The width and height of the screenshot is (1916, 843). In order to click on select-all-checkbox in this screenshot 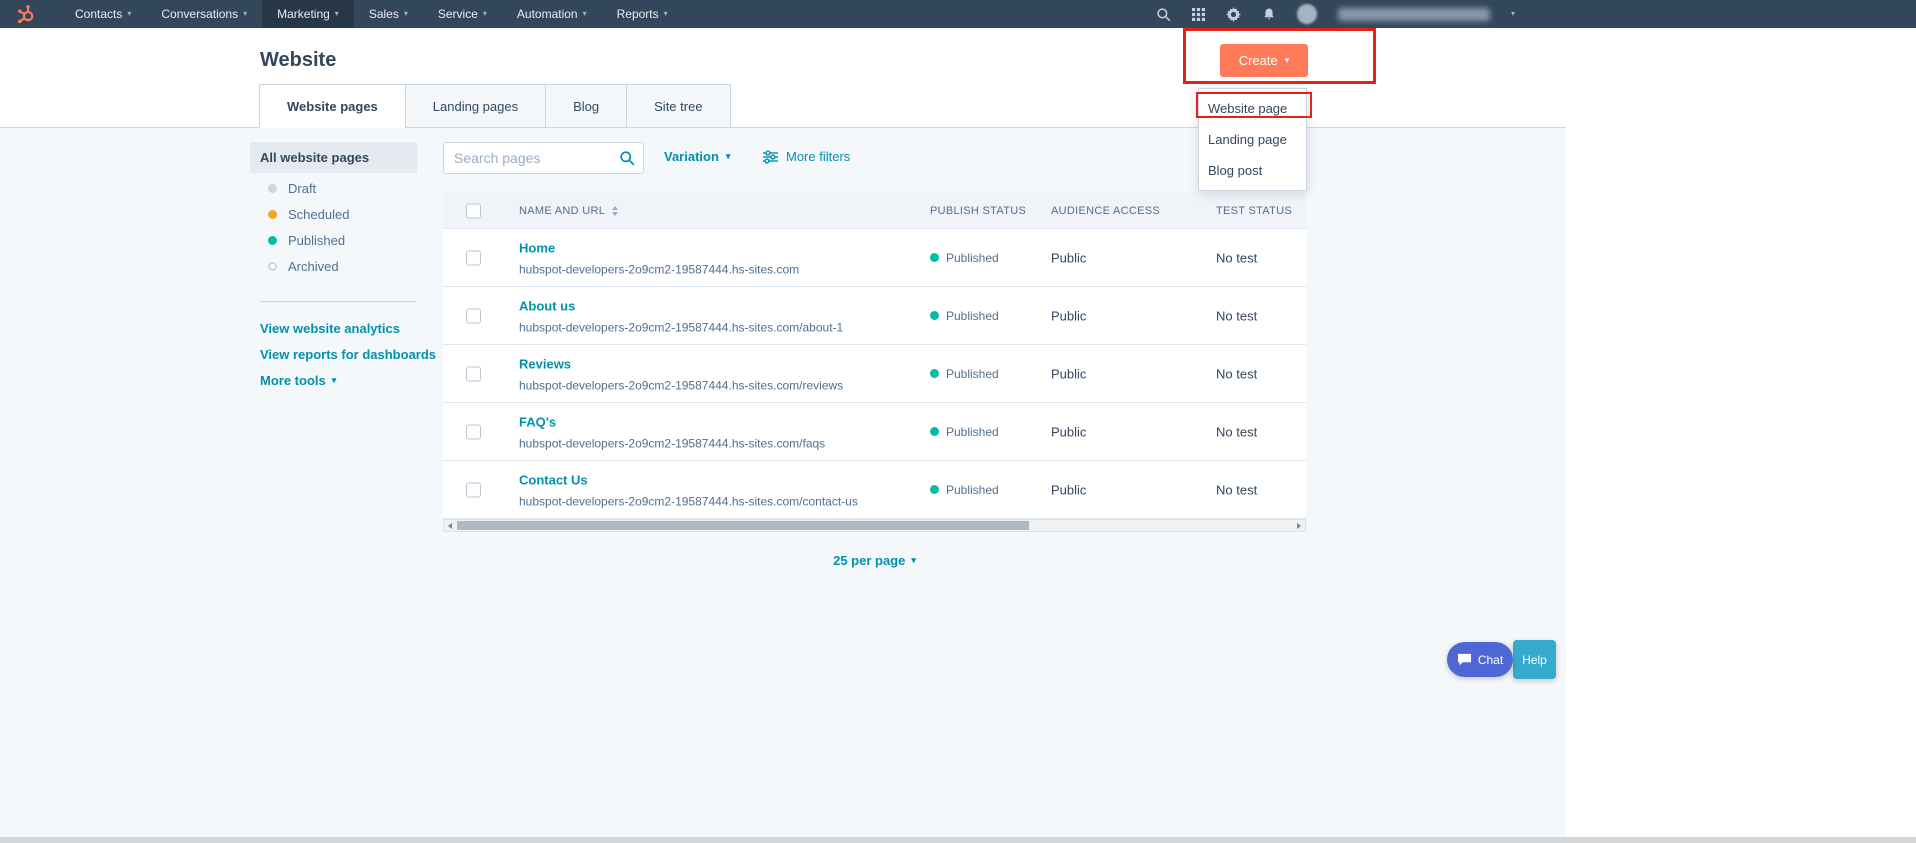, I will do `click(473, 210)`.